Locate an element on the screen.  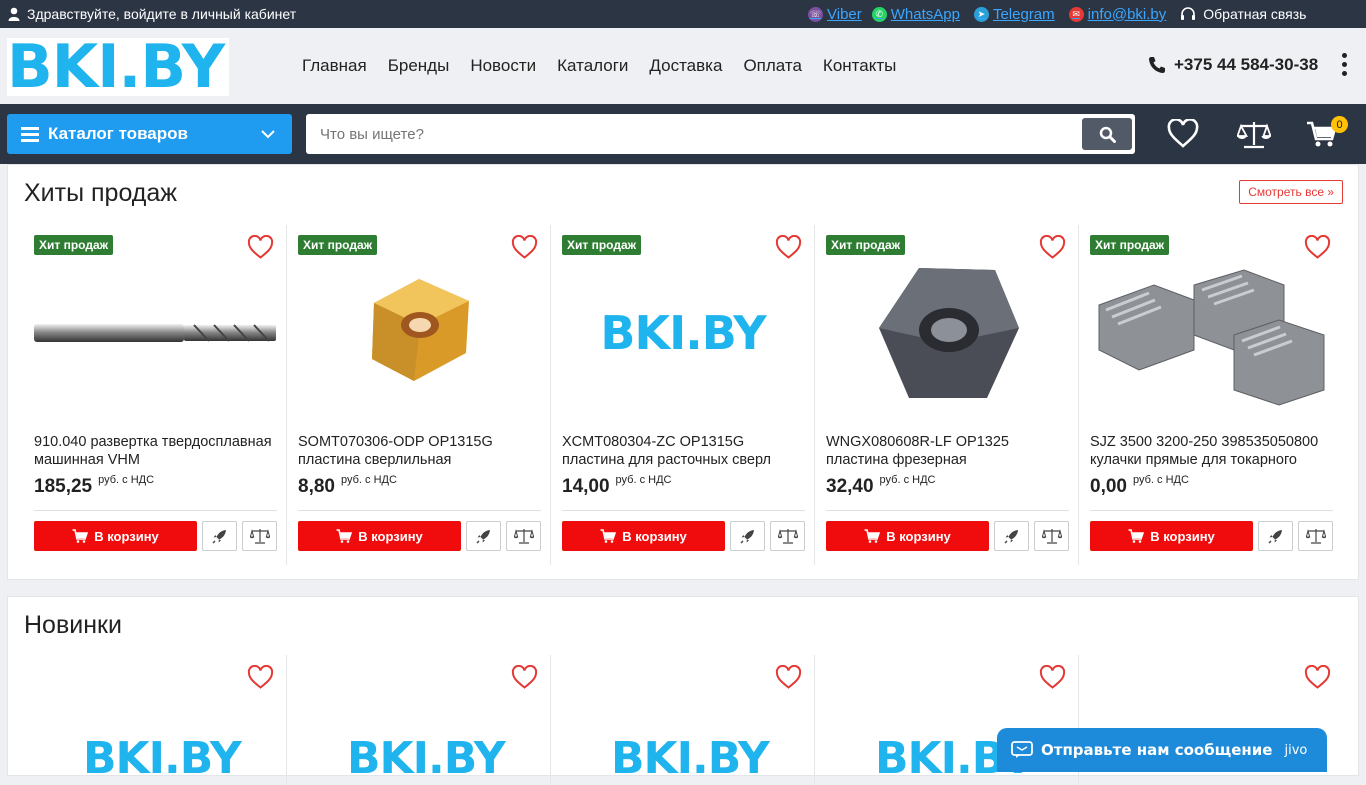
price-value: 185,25 is located at coordinates (63, 486).